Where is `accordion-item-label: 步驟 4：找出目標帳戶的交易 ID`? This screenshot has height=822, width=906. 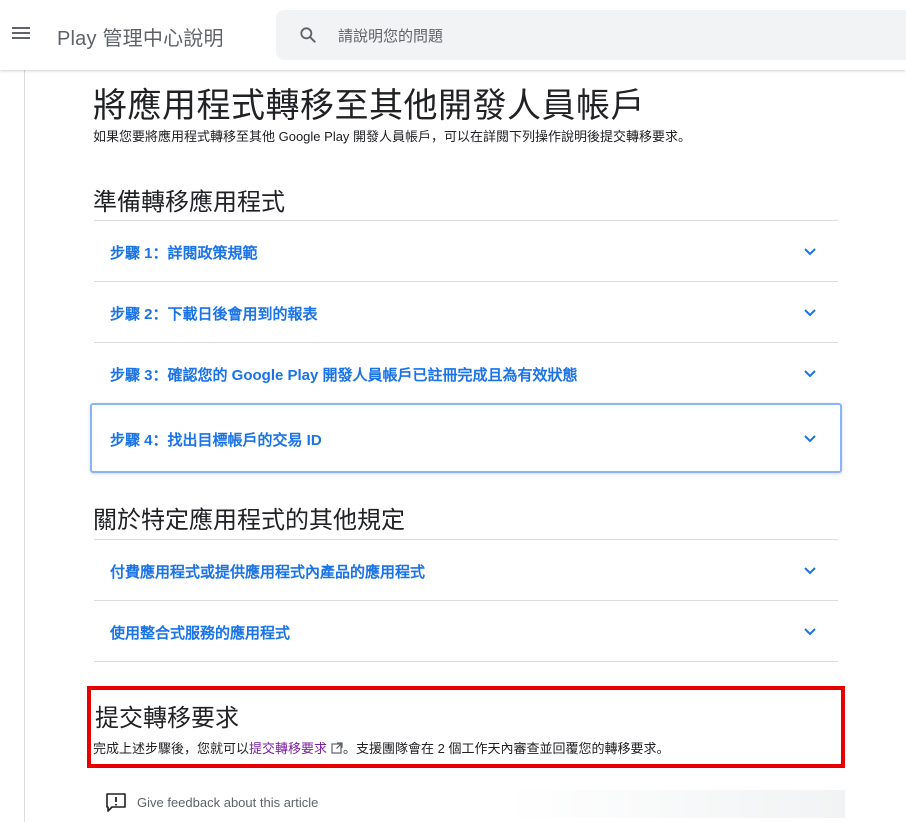 accordion-item-label: 步驟 4：找出目標帳戶的交易 ID is located at coordinates (216, 440).